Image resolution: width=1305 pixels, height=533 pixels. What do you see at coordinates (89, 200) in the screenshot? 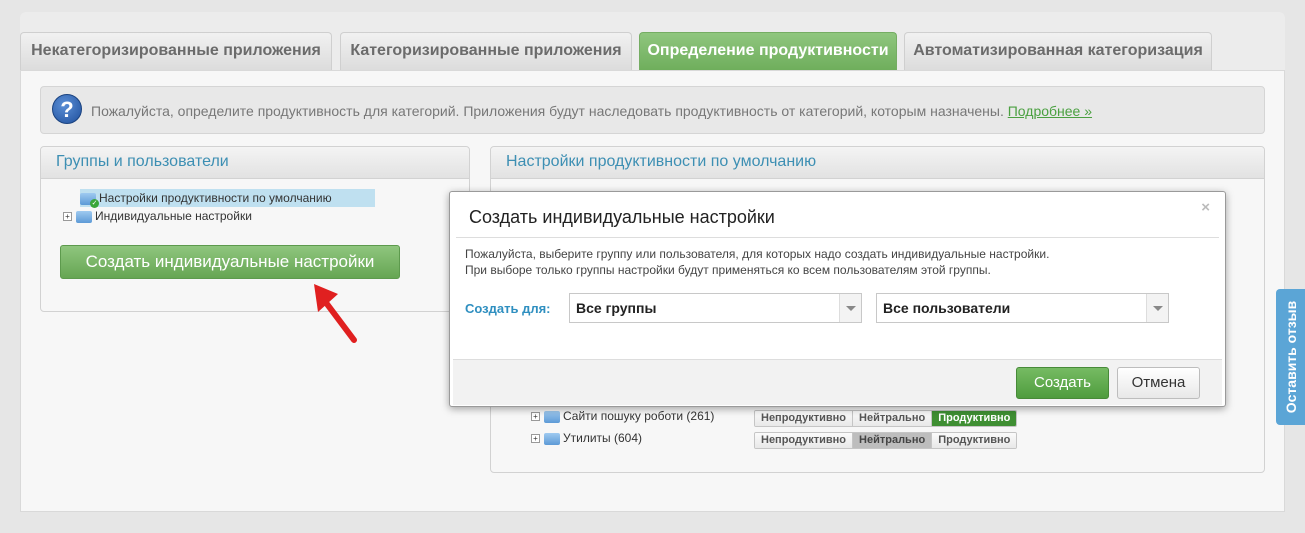
I see `folder-check-icon: ✓` at bounding box center [89, 200].